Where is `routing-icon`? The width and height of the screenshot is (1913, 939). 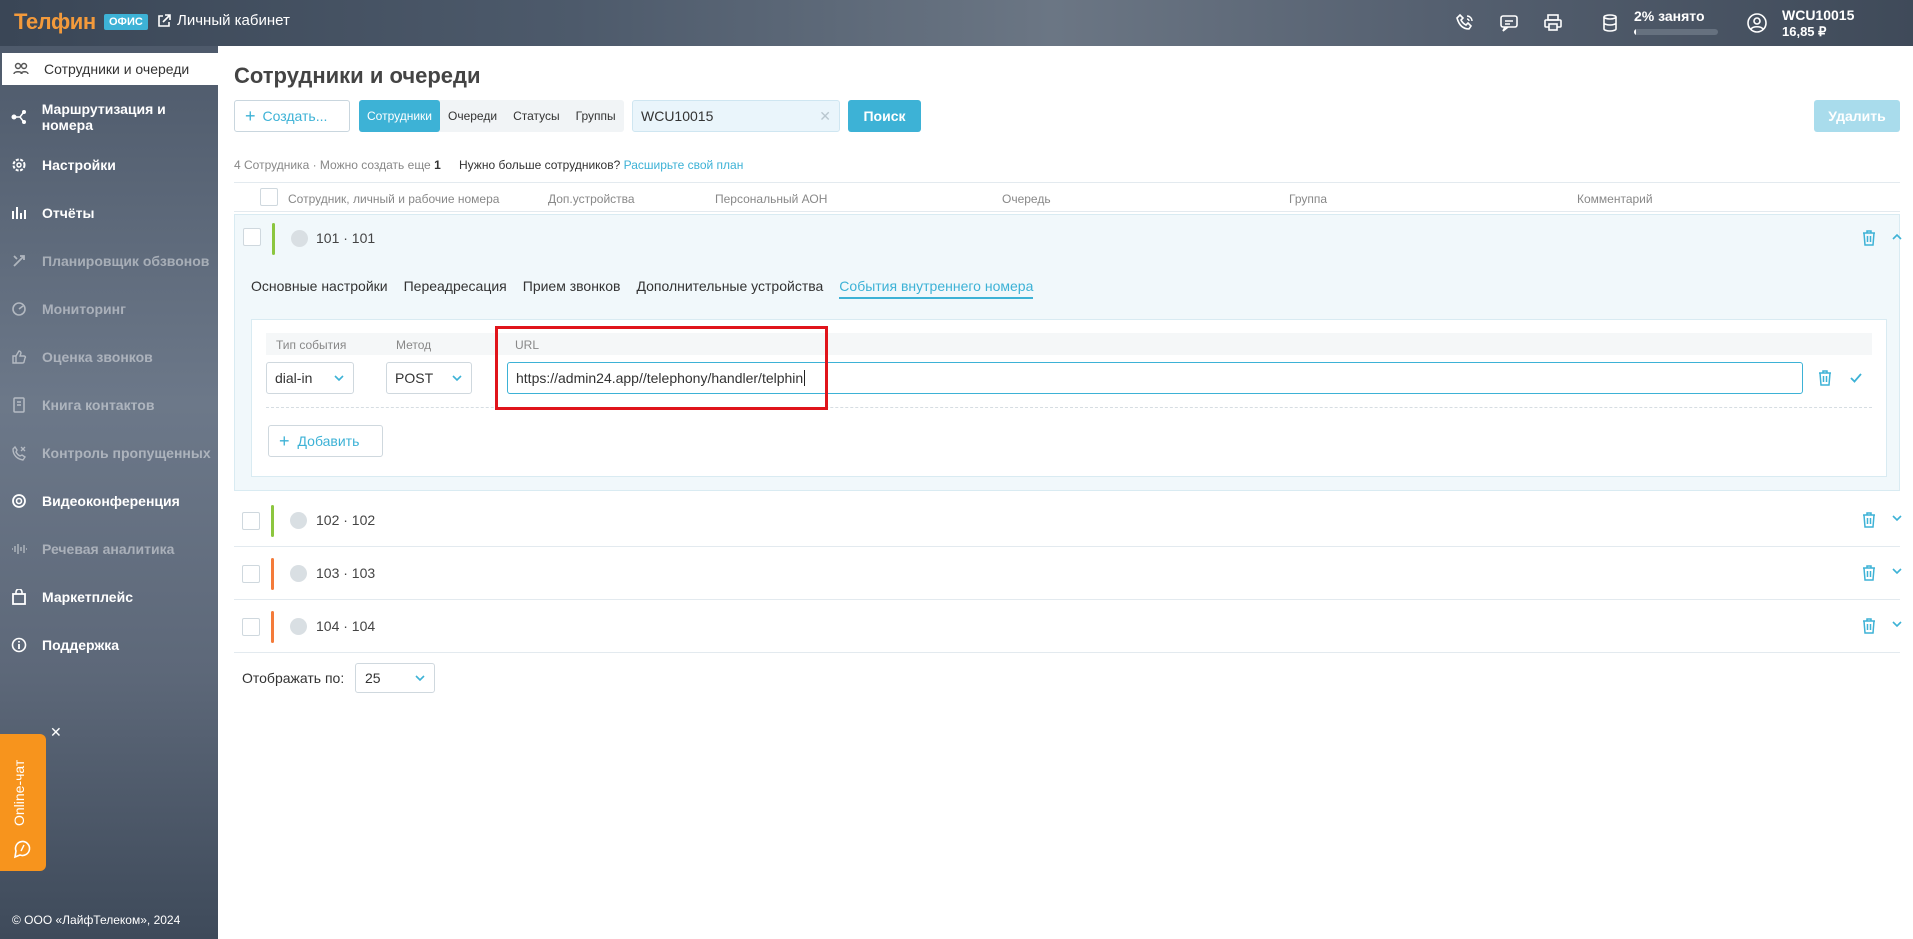
routing-icon is located at coordinates (19, 117).